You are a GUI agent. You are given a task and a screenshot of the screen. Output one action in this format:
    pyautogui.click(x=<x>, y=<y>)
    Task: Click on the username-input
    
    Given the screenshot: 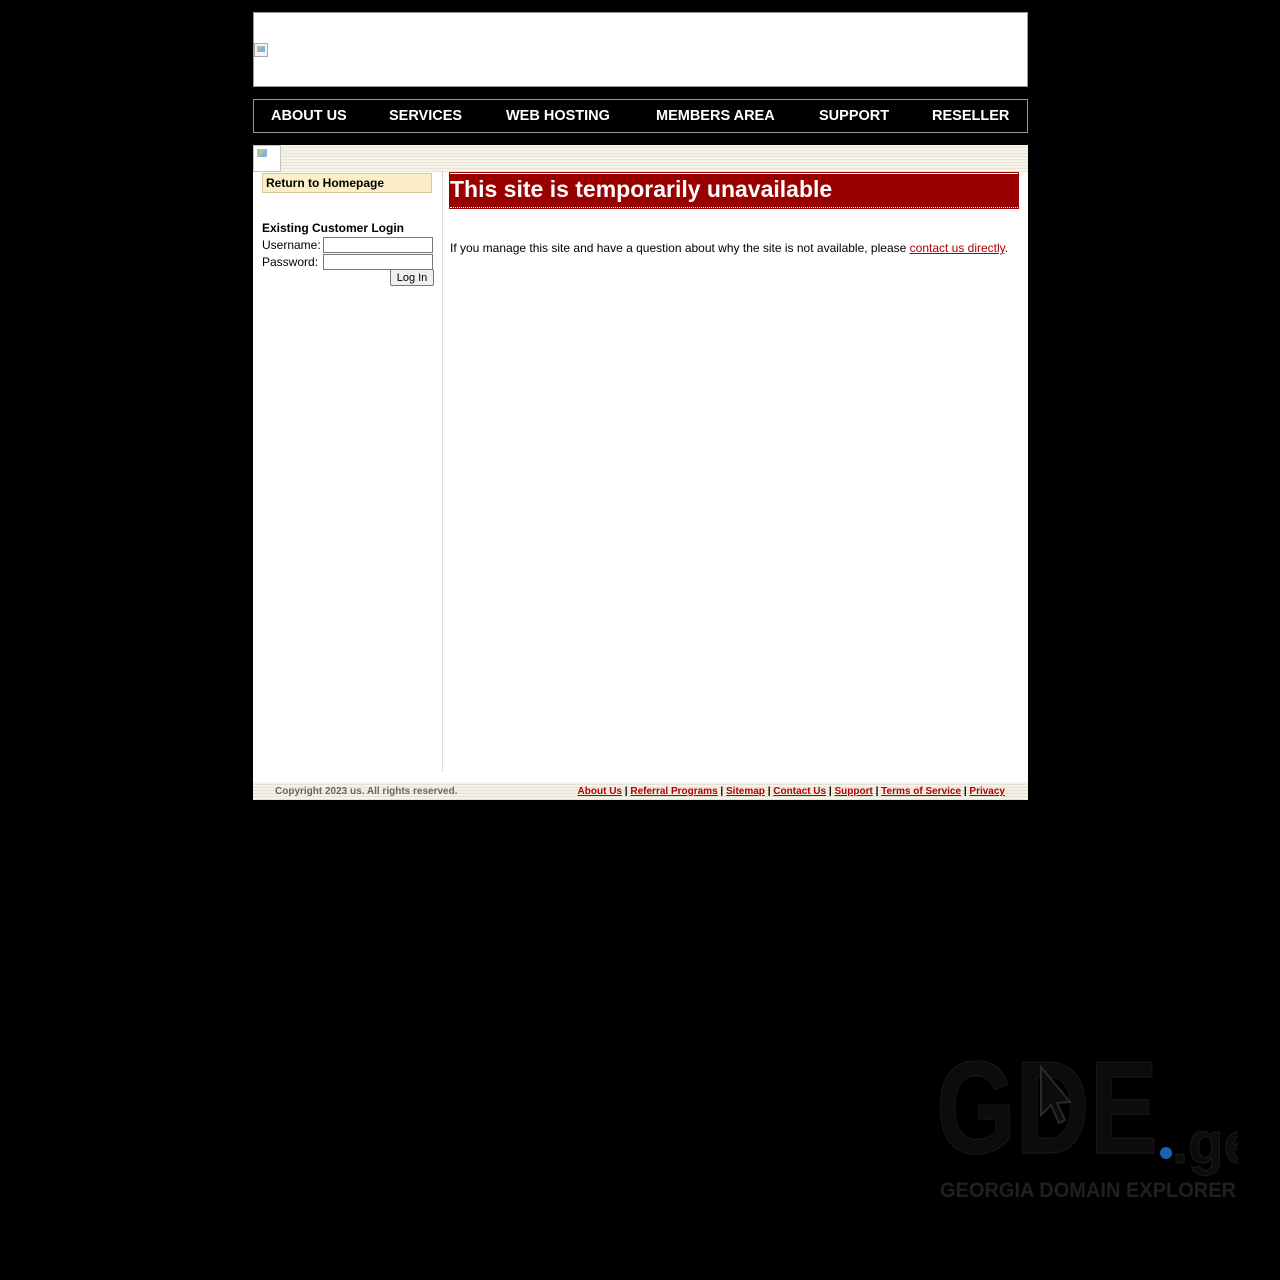 What is the action you would take?
    pyautogui.click(x=378, y=245)
    